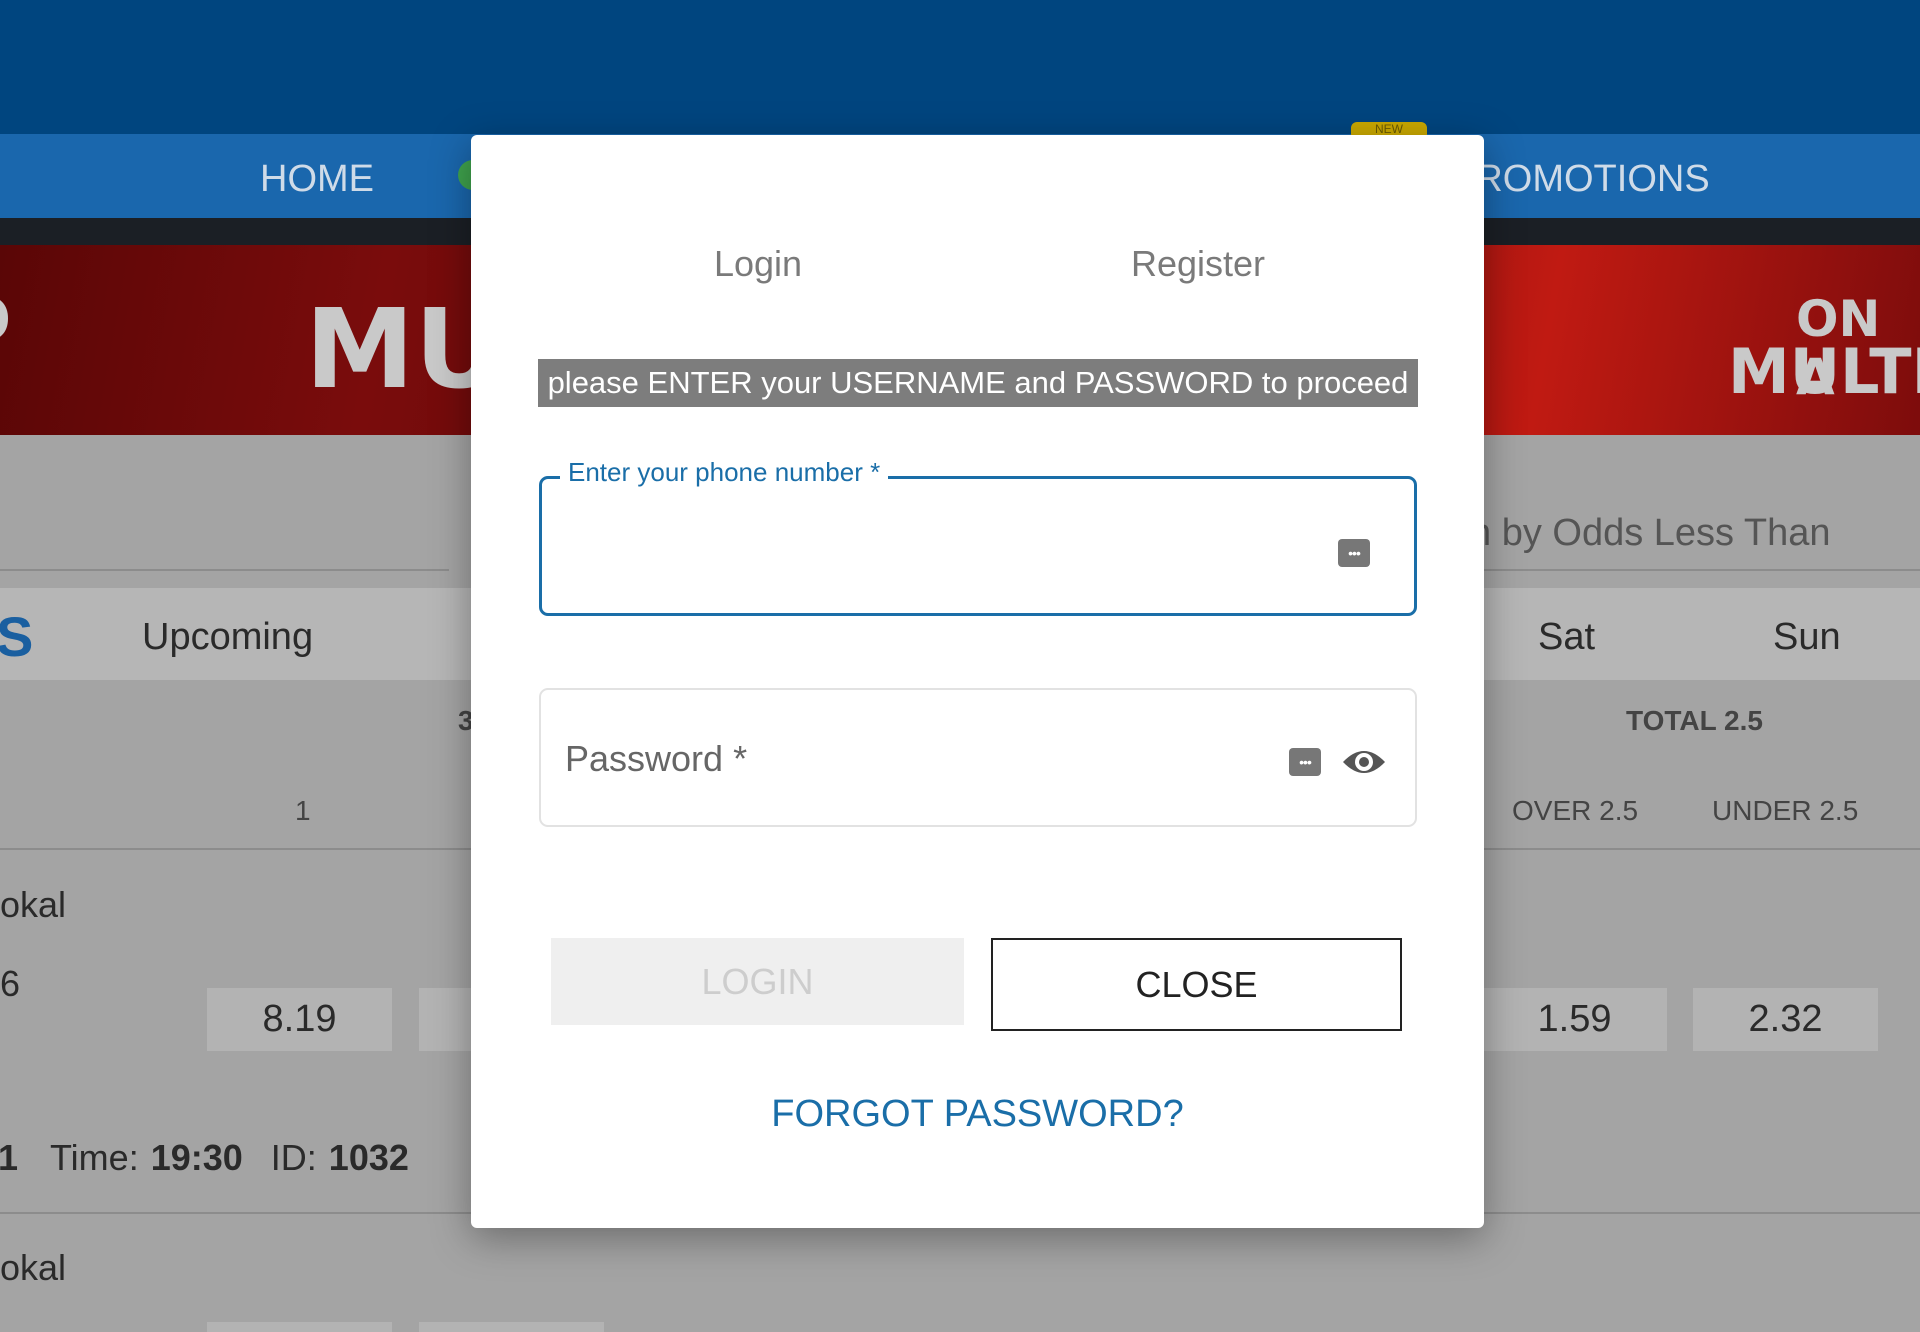 The width and height of the screenshot is (1920, 1332). I want to click on odd-button: 8.19, so click(299, 1019).